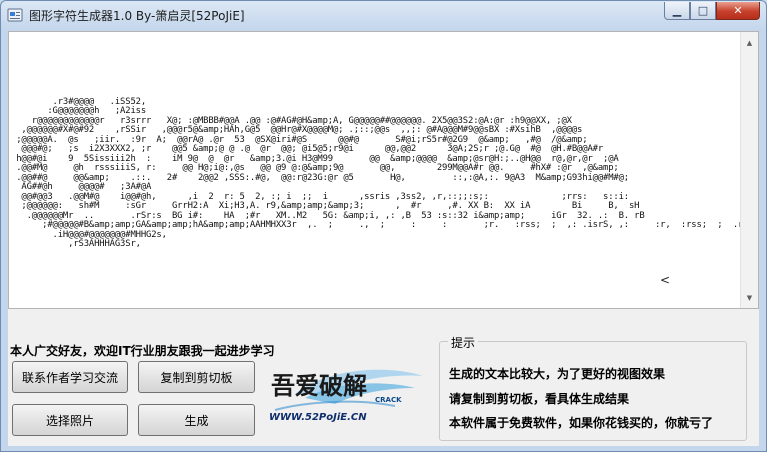 This screenshot has width=767, height=452. What do you see at coordinates (137, 16) in the screenshot?
I see `window-title: 图形字符生成器1.0 By-箫启灵[52PoJiE]` at bounding box center [137, 16].